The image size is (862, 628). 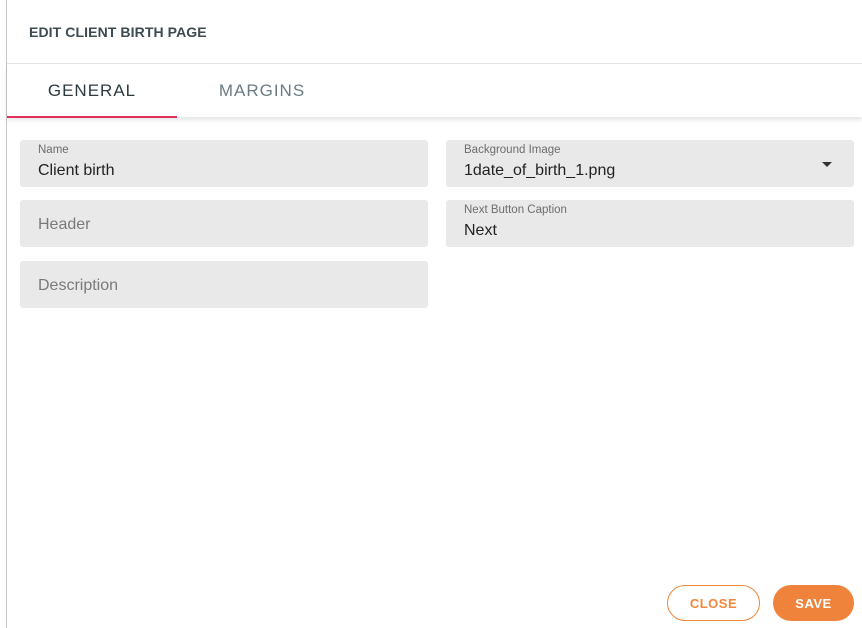 I want to click on next-button-caption-label: Next Button Caption, so click(x=515, y=210).